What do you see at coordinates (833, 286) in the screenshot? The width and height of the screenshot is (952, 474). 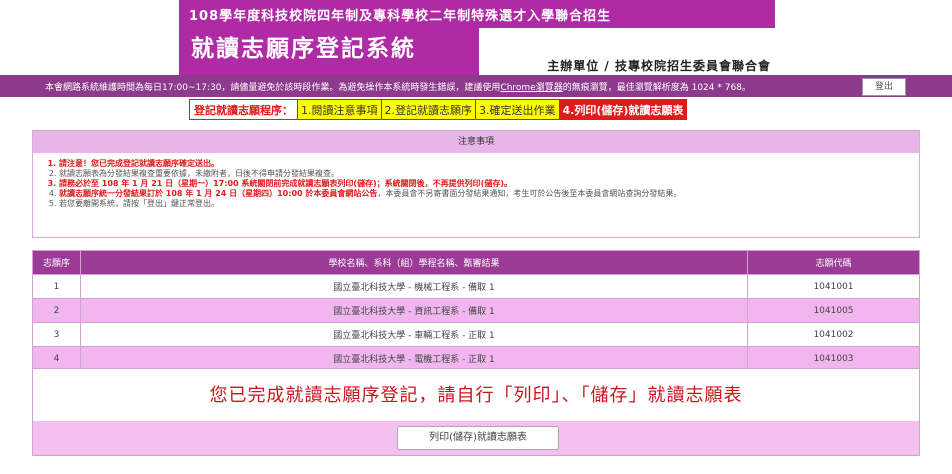 I see `cell-code: 1041001` at bounding box center [833, 286].